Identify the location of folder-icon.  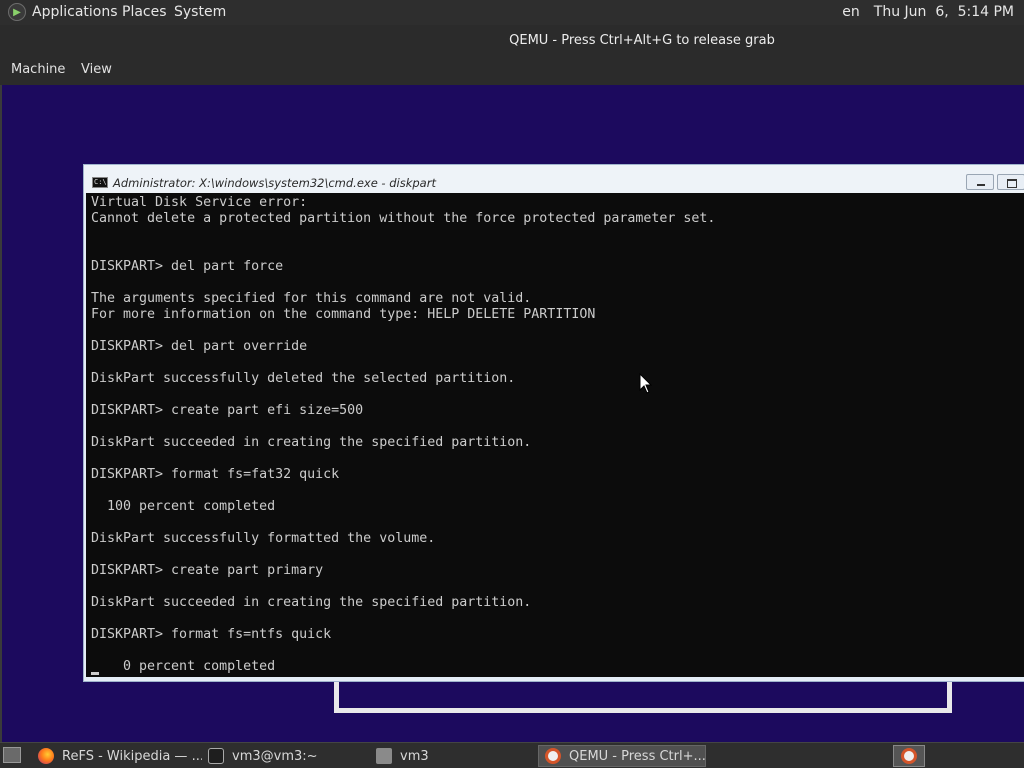
(384, 756).